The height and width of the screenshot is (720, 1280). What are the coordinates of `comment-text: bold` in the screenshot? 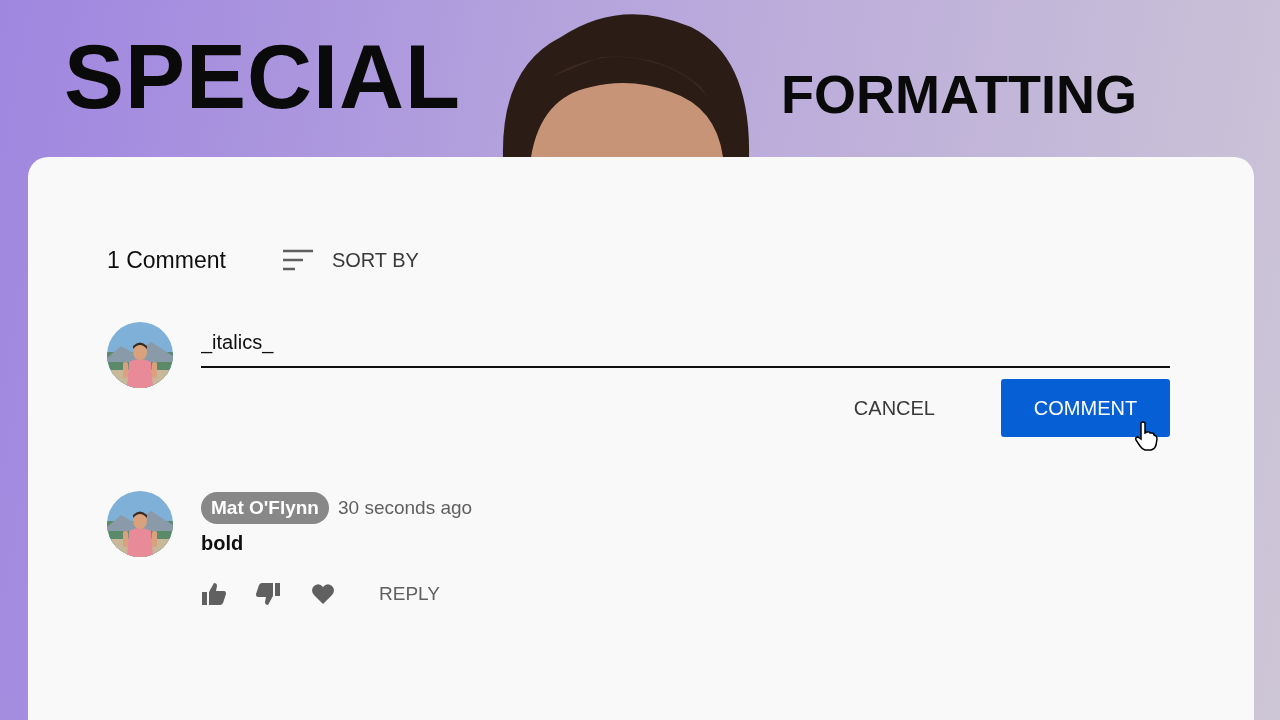 It's located at (223, 543).